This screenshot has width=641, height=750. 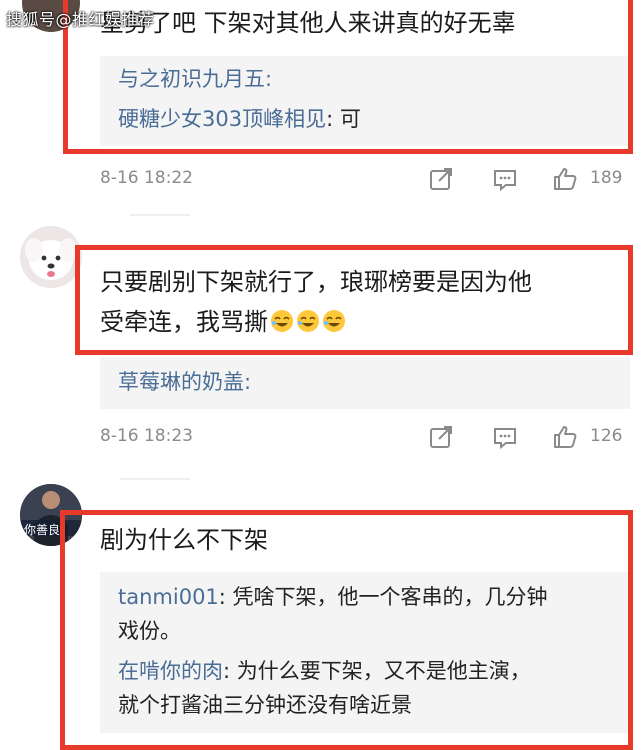 What do you see at coordinates (606, 436) in the screenshot?
I see `like-count: 126` at bounding box center [606, 436].